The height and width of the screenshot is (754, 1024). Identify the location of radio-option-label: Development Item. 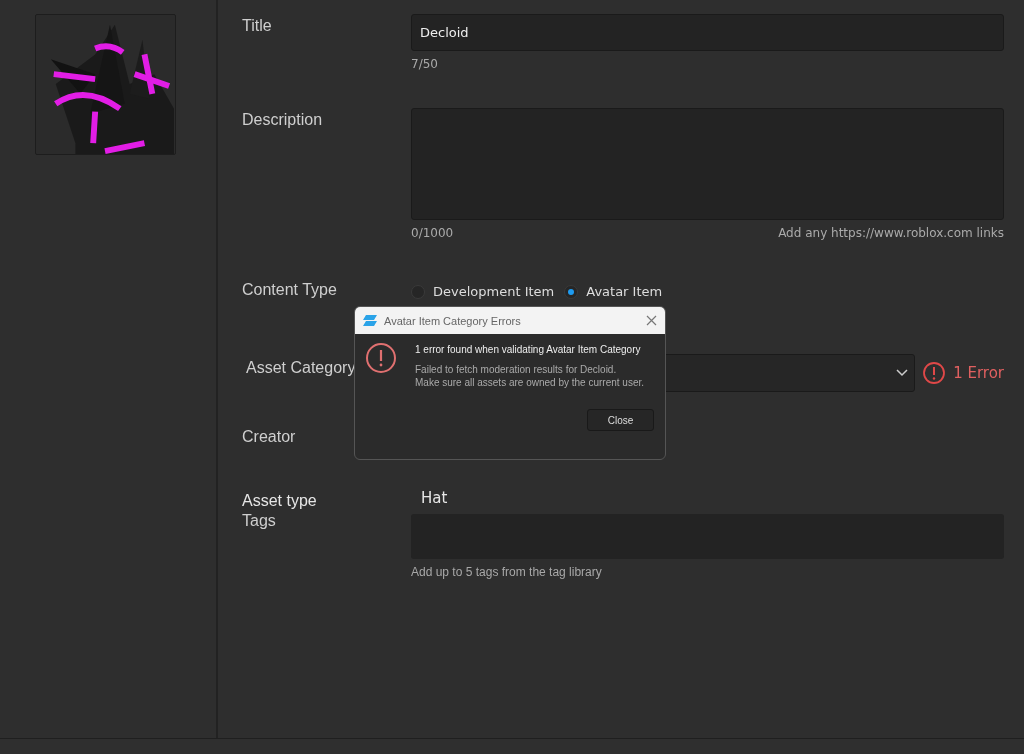
(494, 291).